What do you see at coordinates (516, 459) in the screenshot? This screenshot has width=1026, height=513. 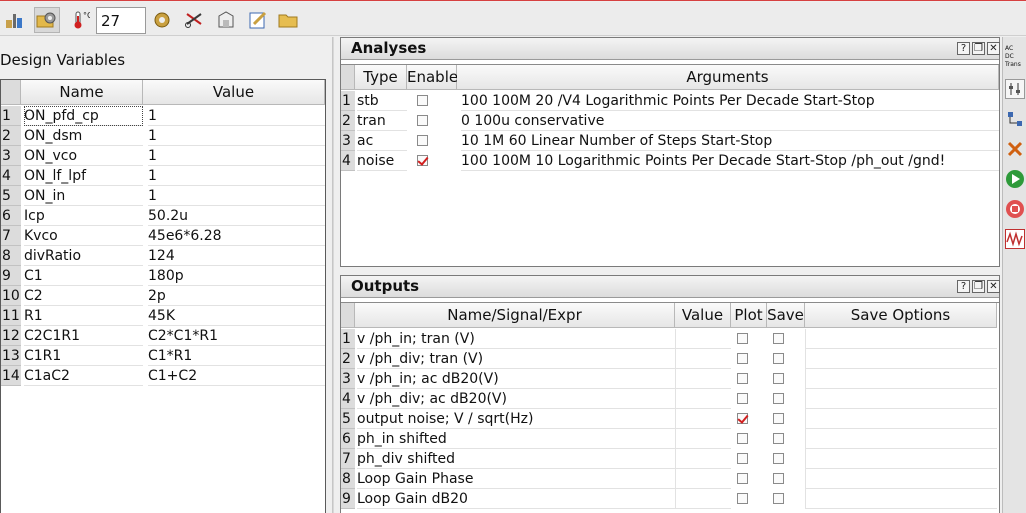 I see `output-name: ph_div shifted` at bounding box center [516, 459].